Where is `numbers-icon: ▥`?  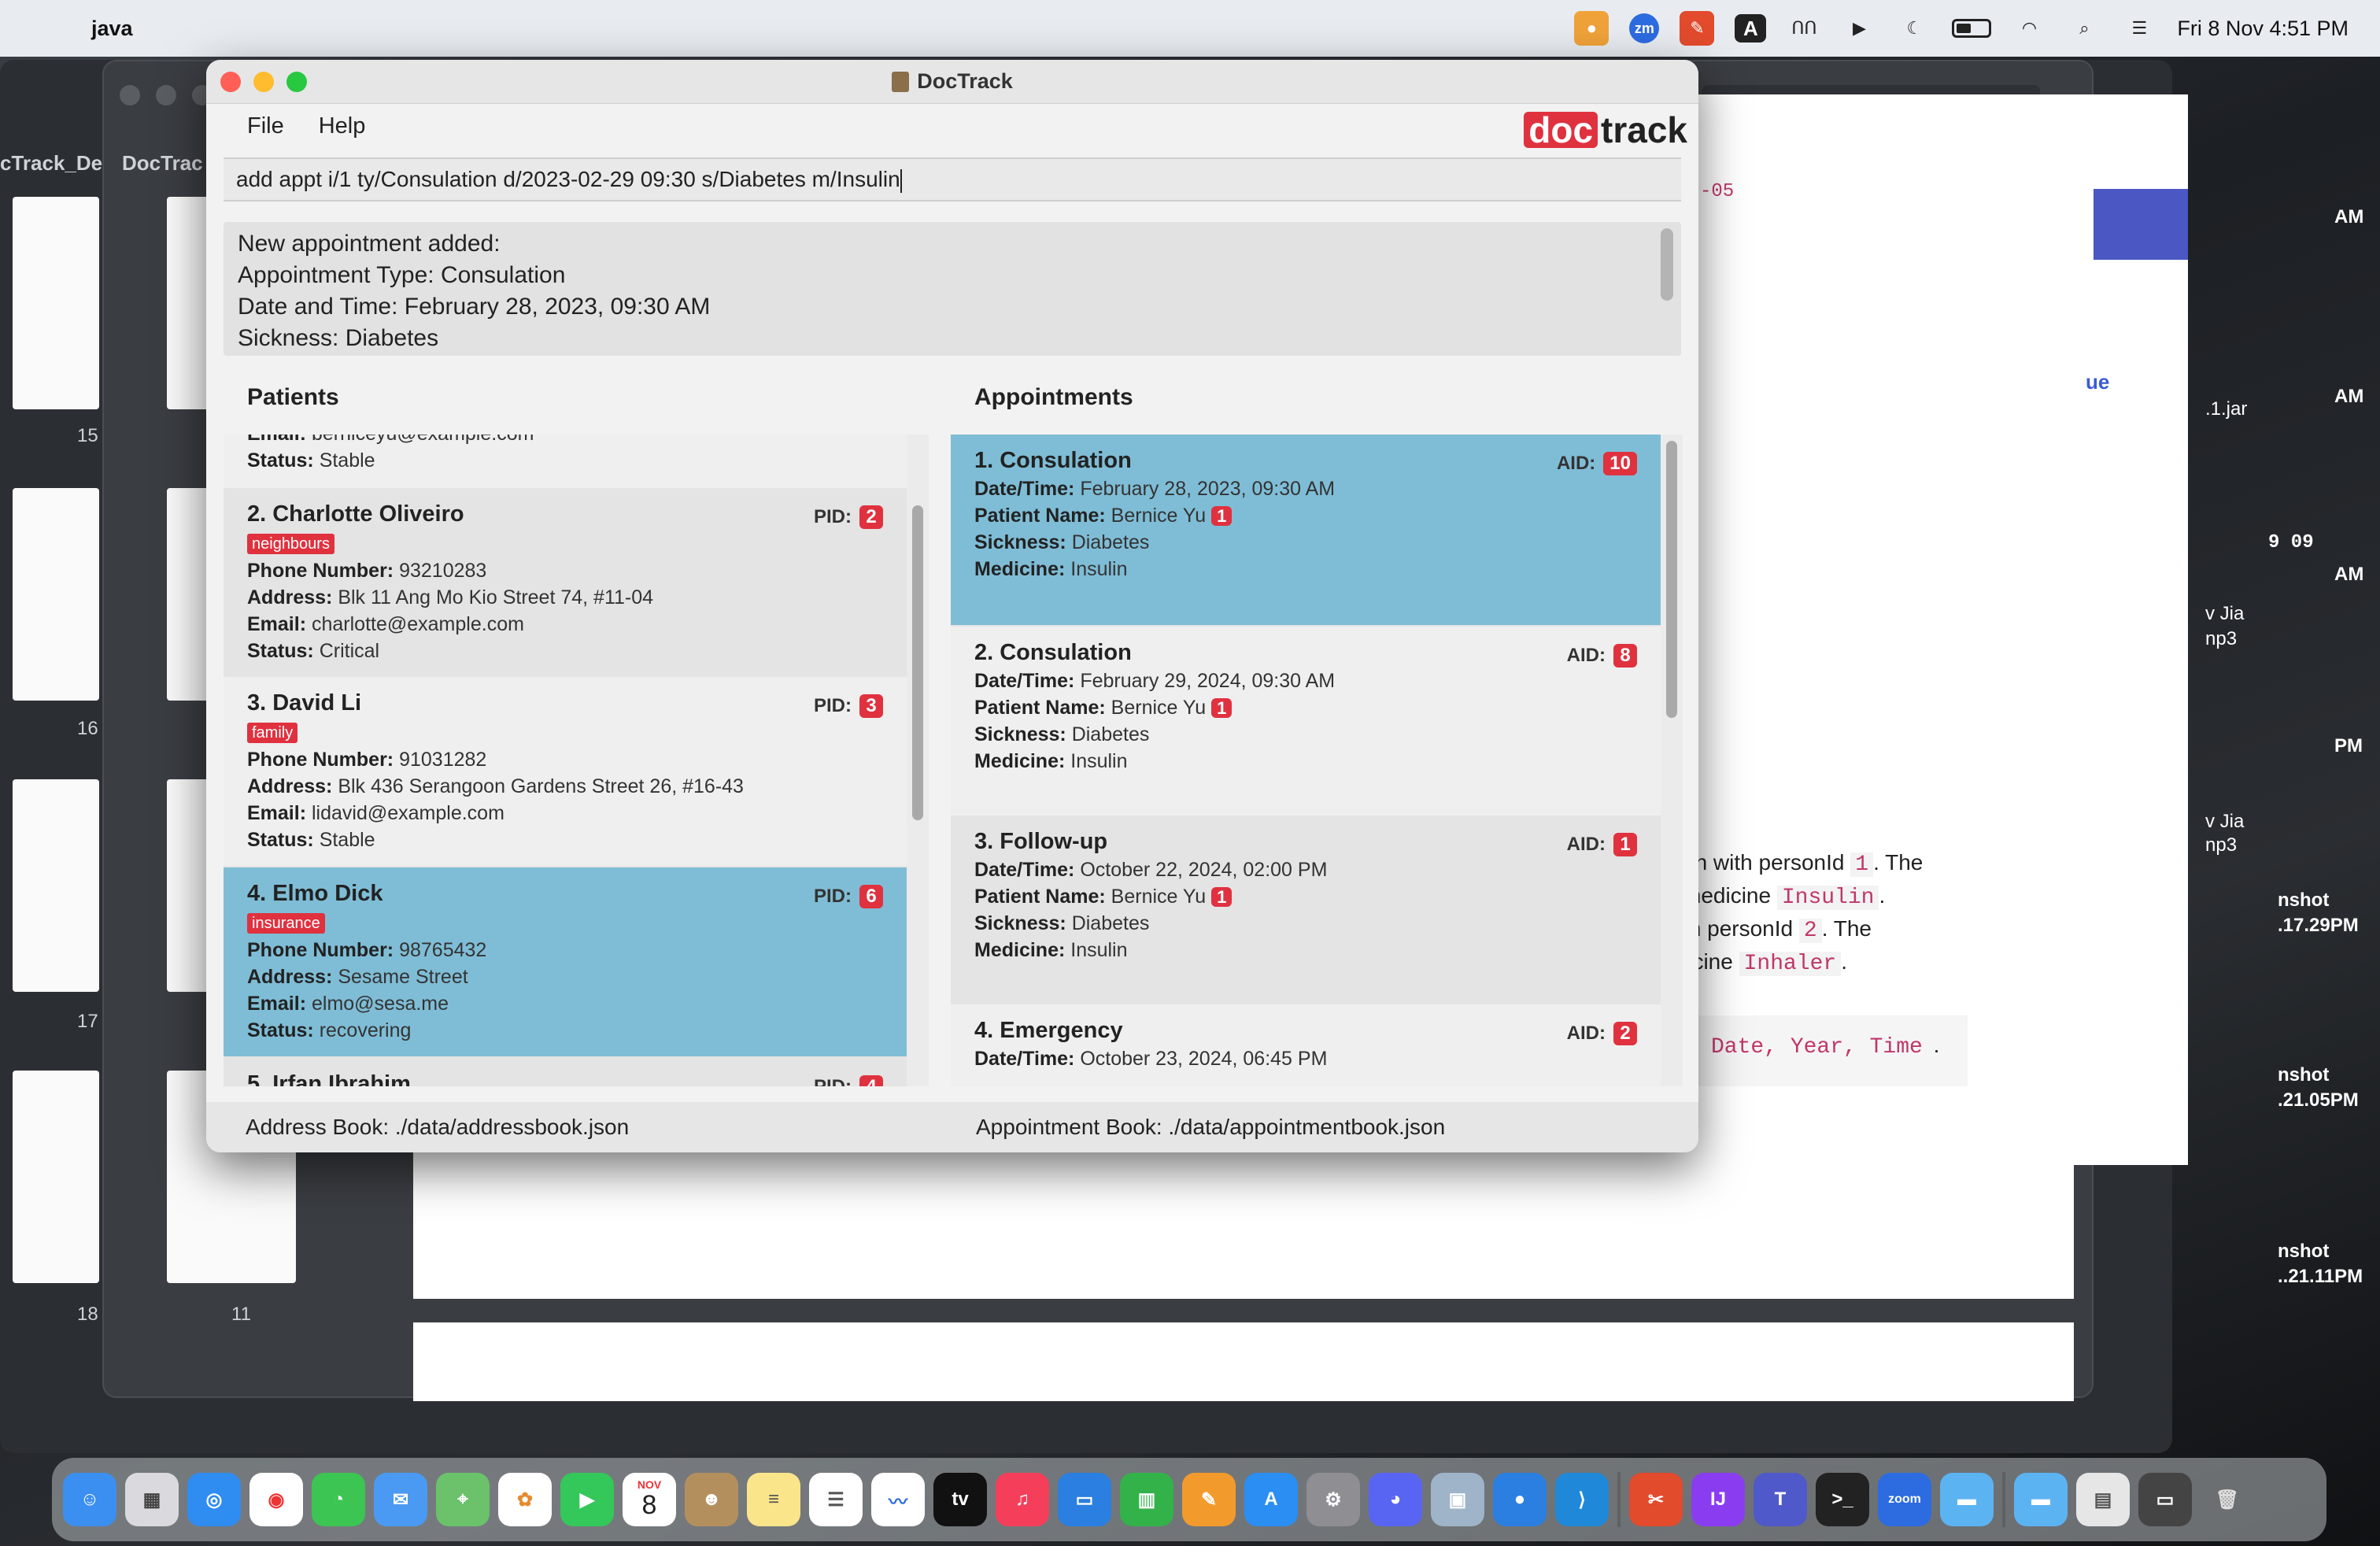 numbers-icon: ▥ is located at coordinates (1146, 1500).